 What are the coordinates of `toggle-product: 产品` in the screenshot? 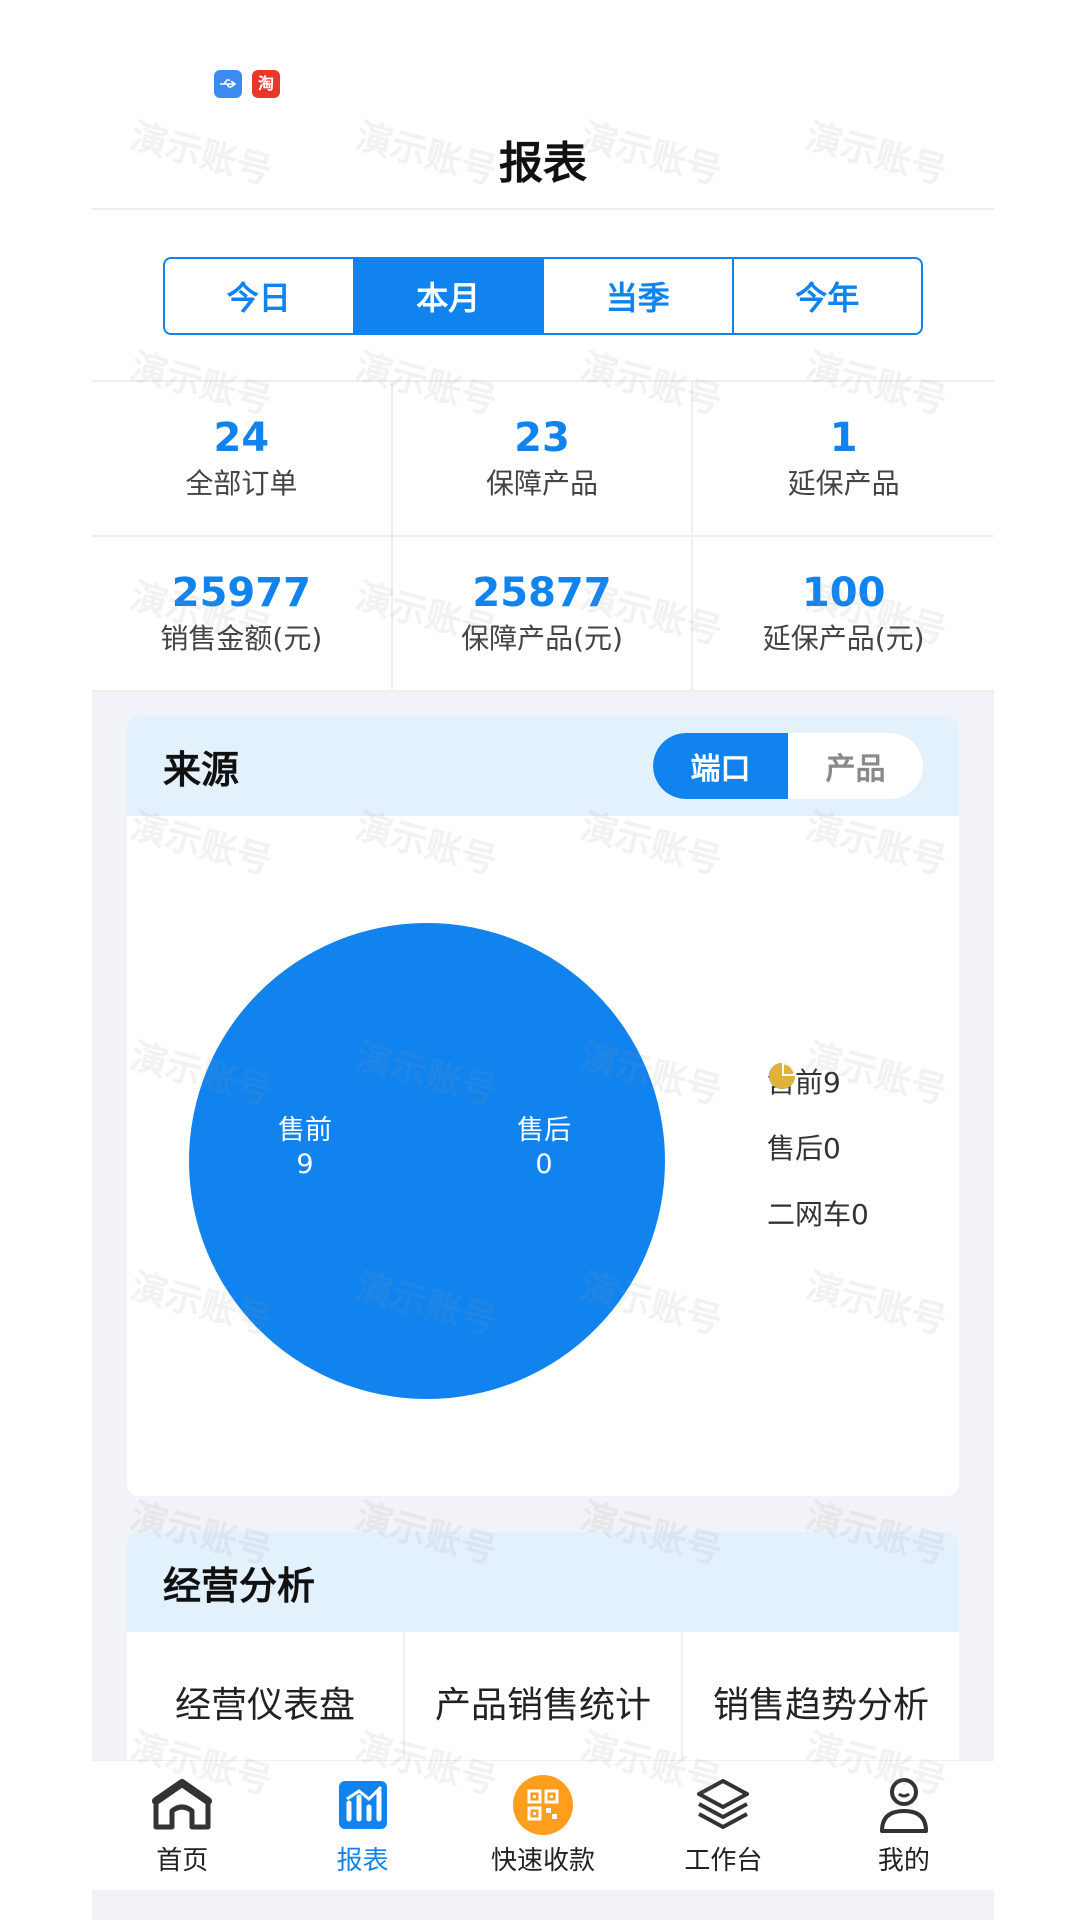 It's located at (855, 766).